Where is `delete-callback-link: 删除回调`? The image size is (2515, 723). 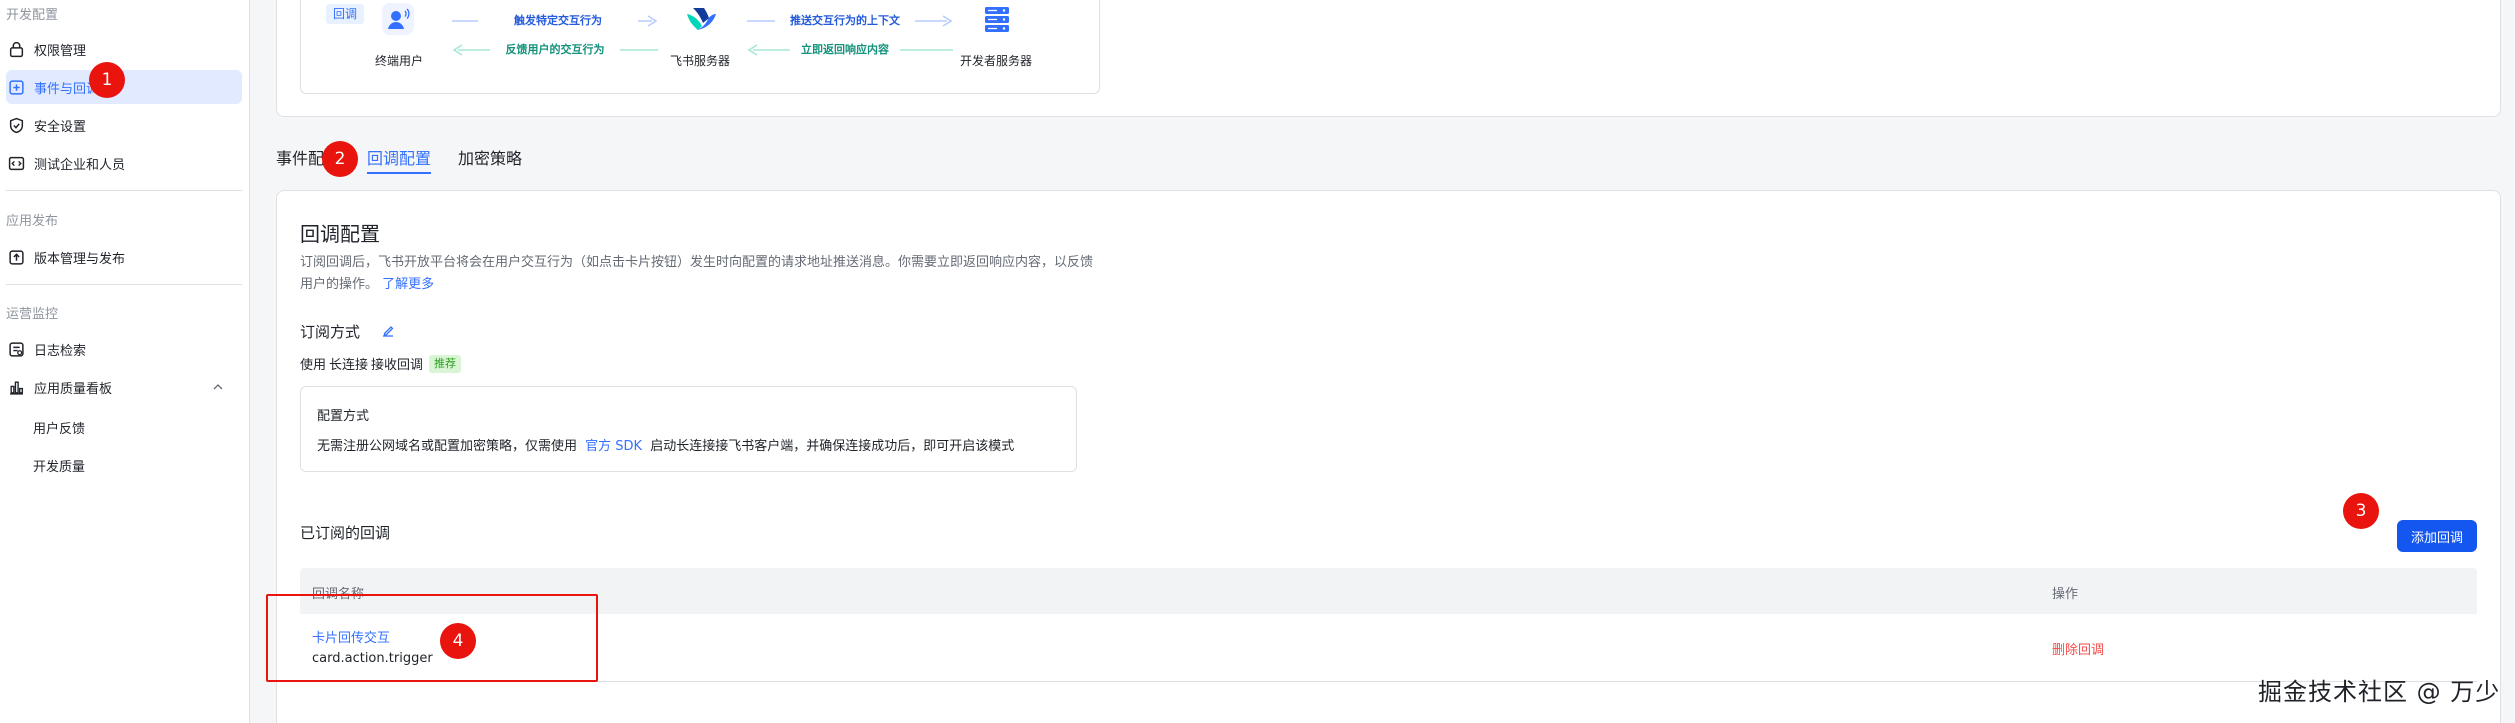
delete-callback-link: 删除回调 is located at coordinates (2078, 648).